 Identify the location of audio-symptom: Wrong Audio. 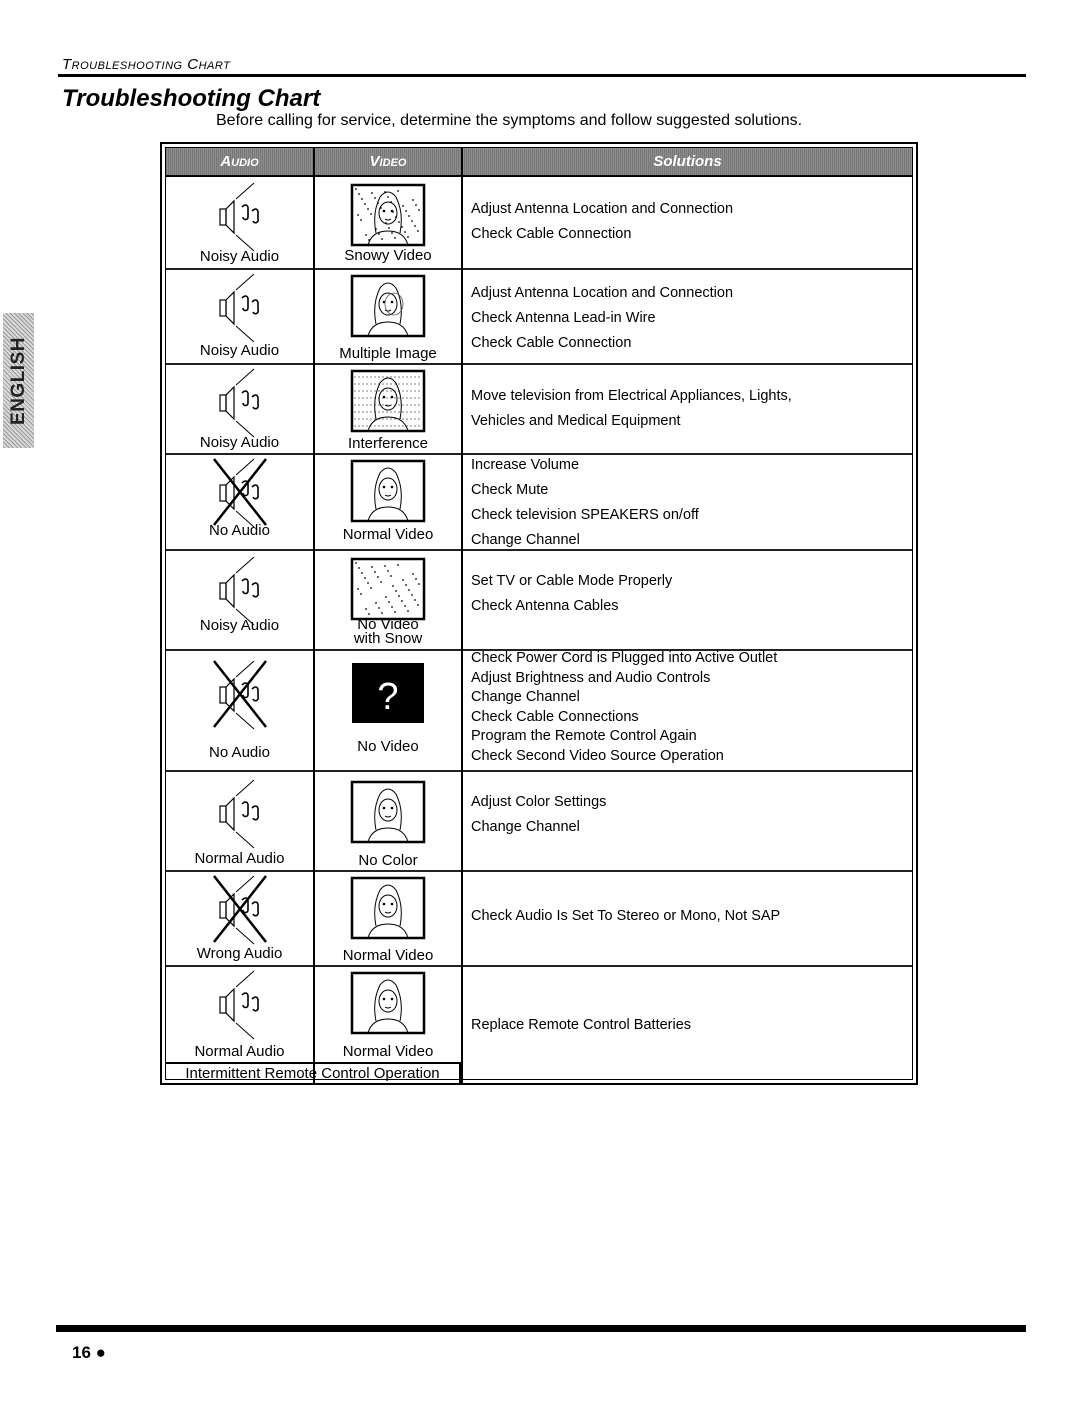
(239, 953).